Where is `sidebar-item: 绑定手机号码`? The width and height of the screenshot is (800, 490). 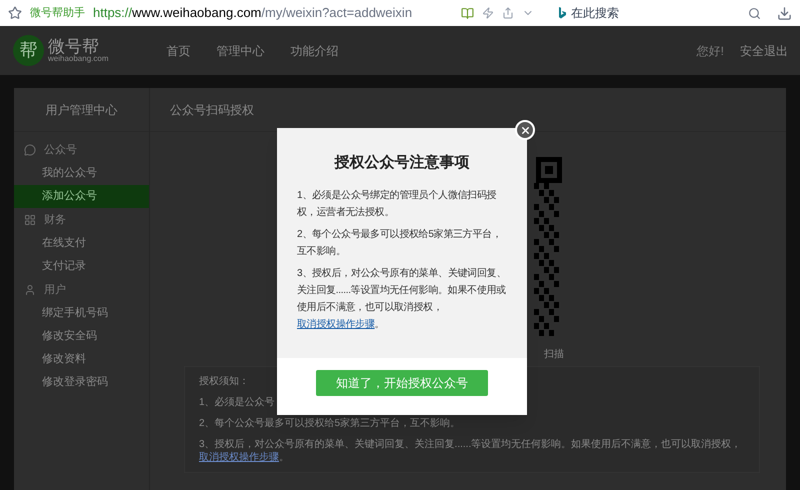 sidebar-item: 绑定手机号码 is located at coordinates (81, 313).